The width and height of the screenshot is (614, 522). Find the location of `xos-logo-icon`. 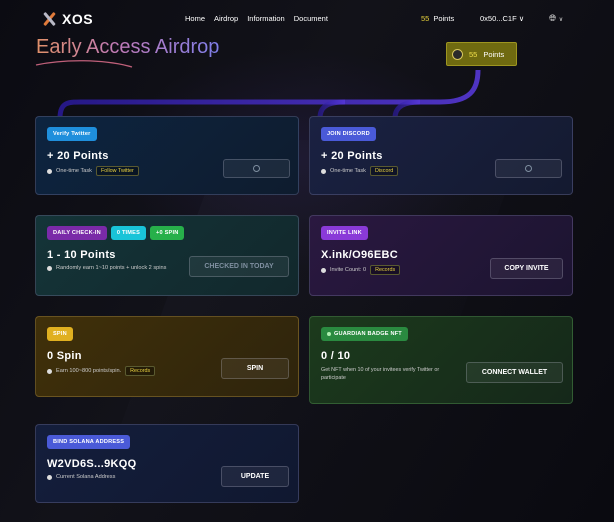

xos-logo-icon is located at coordinates (49, 19).